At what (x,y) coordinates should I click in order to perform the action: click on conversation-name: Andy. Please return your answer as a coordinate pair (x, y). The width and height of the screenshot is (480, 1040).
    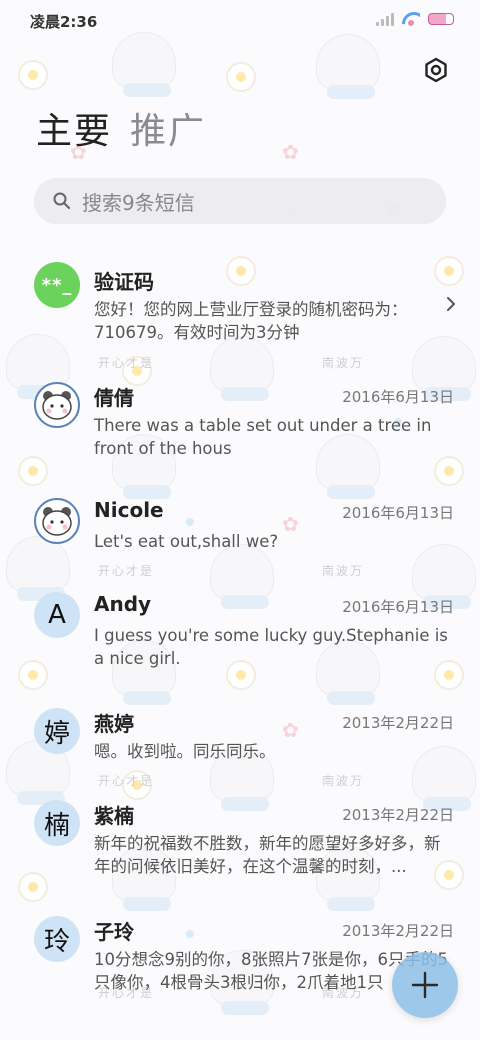
    Looking at the image, I should click on (123, 604).